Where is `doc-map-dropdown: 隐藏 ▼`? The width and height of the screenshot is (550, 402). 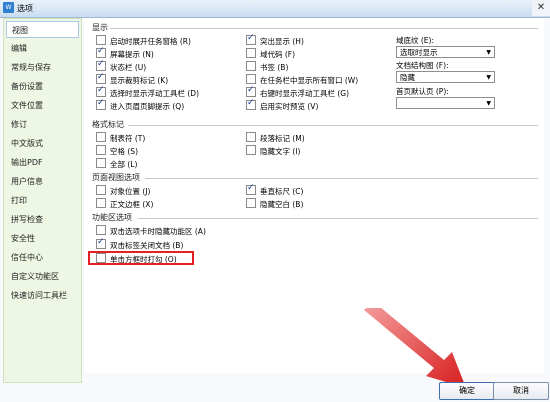
doc-map-dropdown: 隐藏 ▼ is located at coordinates (445, 77).